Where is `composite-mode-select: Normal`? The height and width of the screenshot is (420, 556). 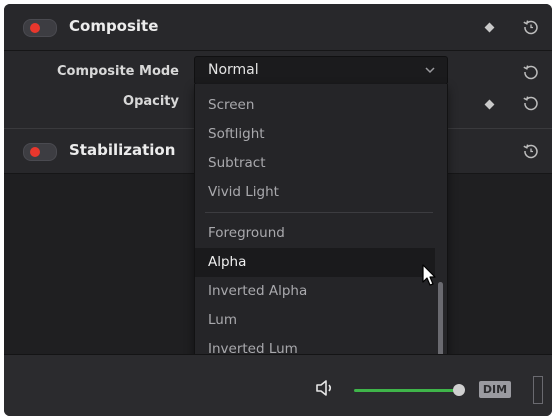
composite-mode-select: Normal is located at coordinates (321, 70).